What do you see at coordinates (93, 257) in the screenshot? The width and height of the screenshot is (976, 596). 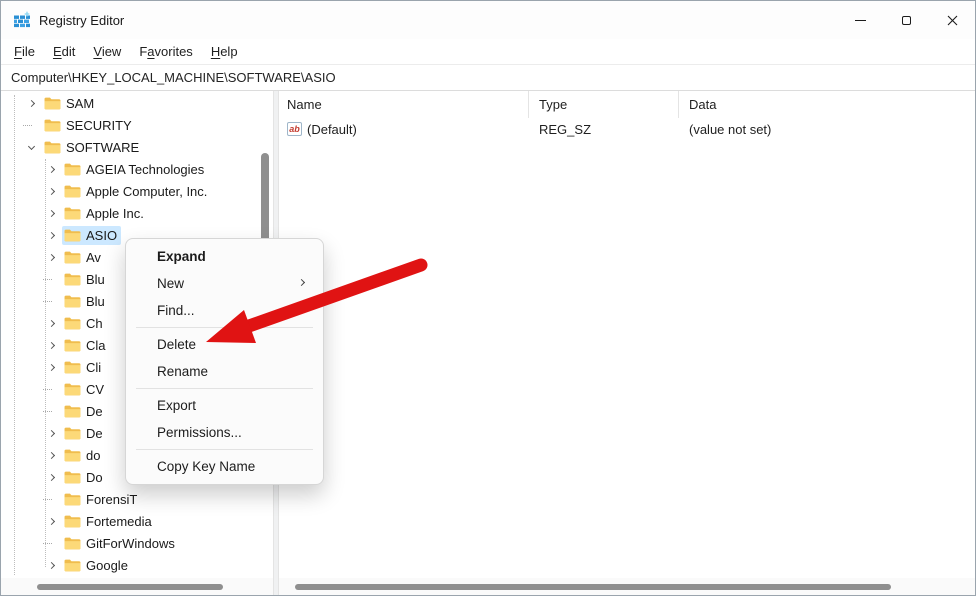 I see `tree-item-label: Av` at bounding box center [93, 257].